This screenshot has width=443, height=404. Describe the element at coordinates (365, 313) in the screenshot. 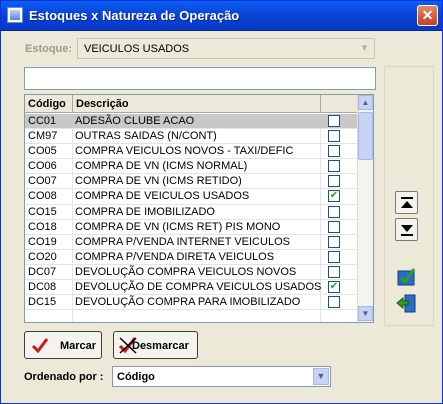

I see `scroll-down-icon: ▼` at that location.